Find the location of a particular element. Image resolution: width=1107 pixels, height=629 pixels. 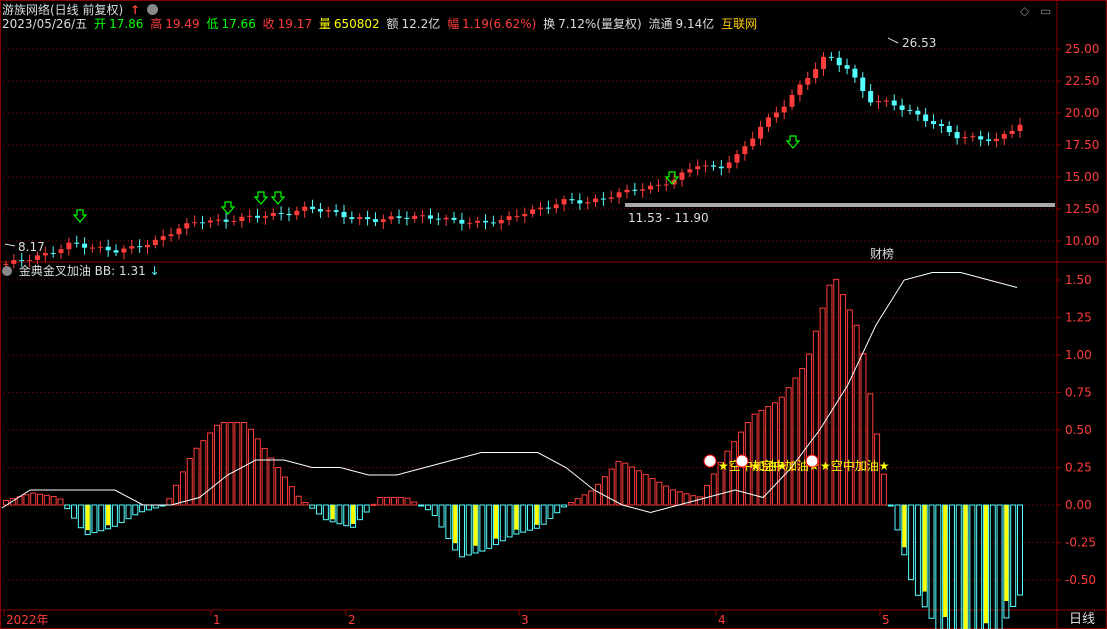

range-label: 11.53 - 11.90 is located at coordinates (668, 218).